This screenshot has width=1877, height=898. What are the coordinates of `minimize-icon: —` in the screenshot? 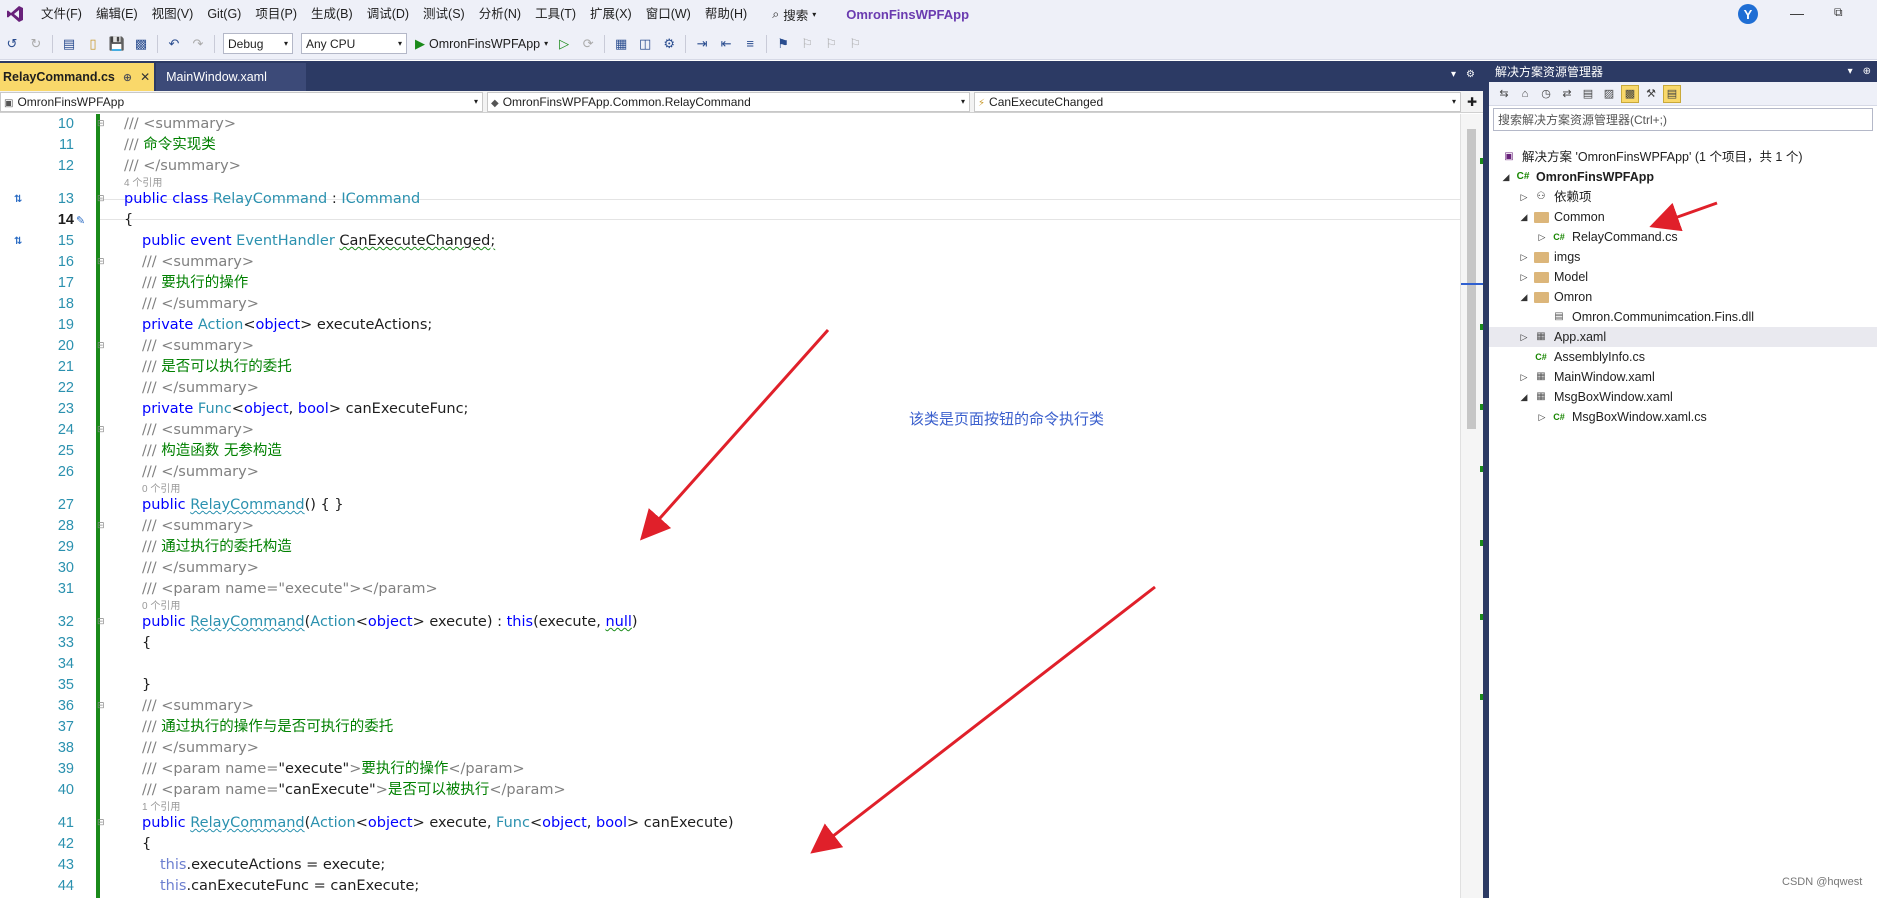 It's located at (1797, 13).